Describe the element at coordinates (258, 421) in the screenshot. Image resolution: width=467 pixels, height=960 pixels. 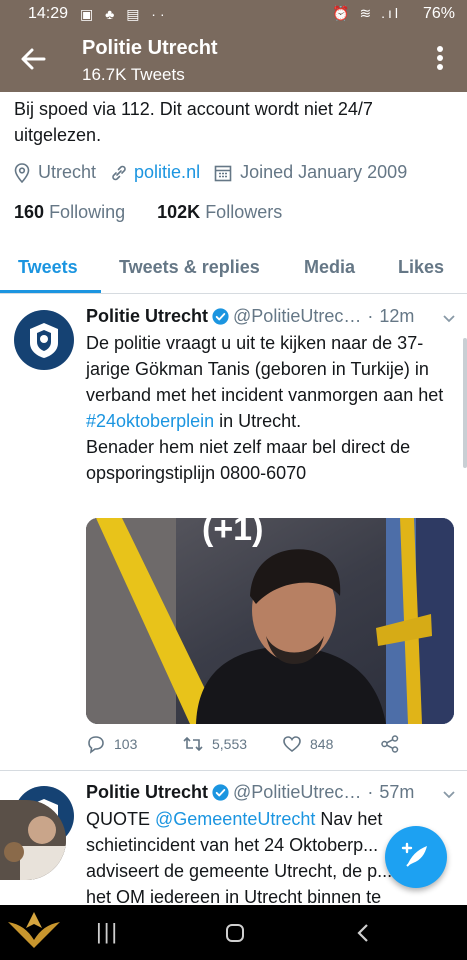
I see `tweet-text-part: in Utrecht.` at that location.